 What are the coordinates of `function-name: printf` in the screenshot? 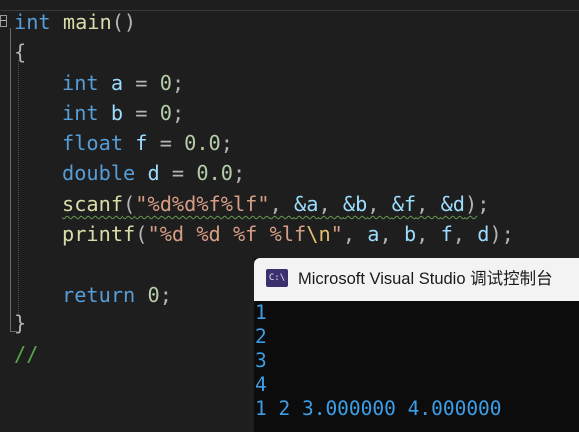 It's located at (99, 234).